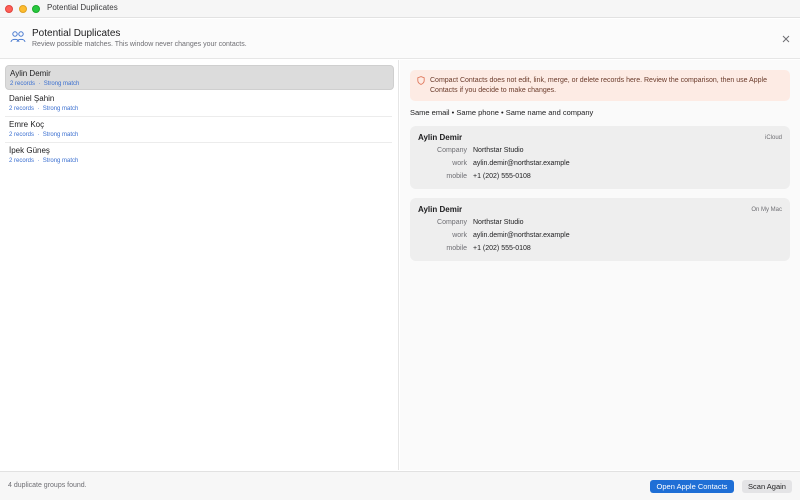  What do you see at coordinates (29, 150) in the screenshot?
I see `group-name: İpek Güneş` at bounding box center [29, 150].